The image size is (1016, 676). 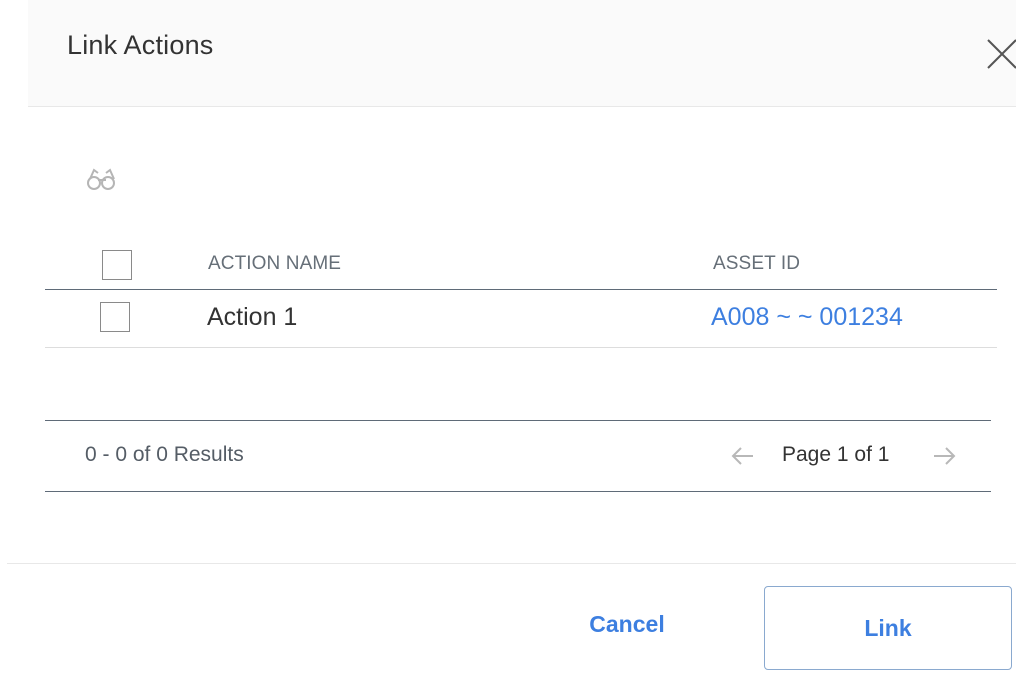 What do you see at coordinates (888, 628) in the screenshot?
I see `link-button: Link` at bounding box center [888, 628].